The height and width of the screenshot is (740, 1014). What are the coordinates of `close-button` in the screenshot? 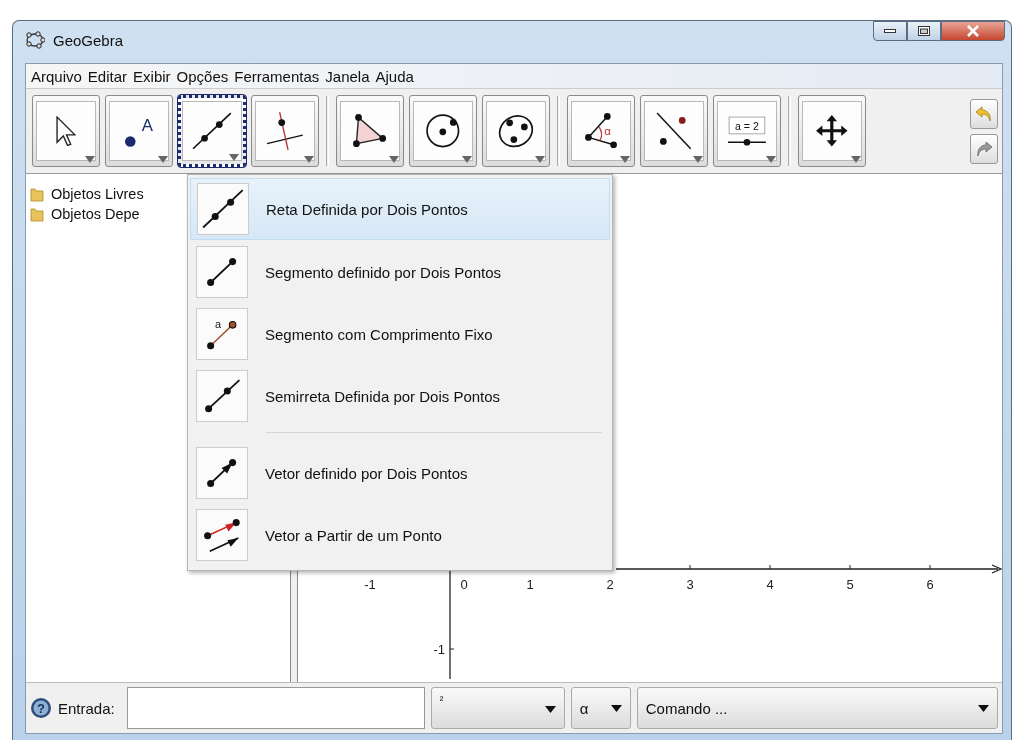 It's located at (973, 31).